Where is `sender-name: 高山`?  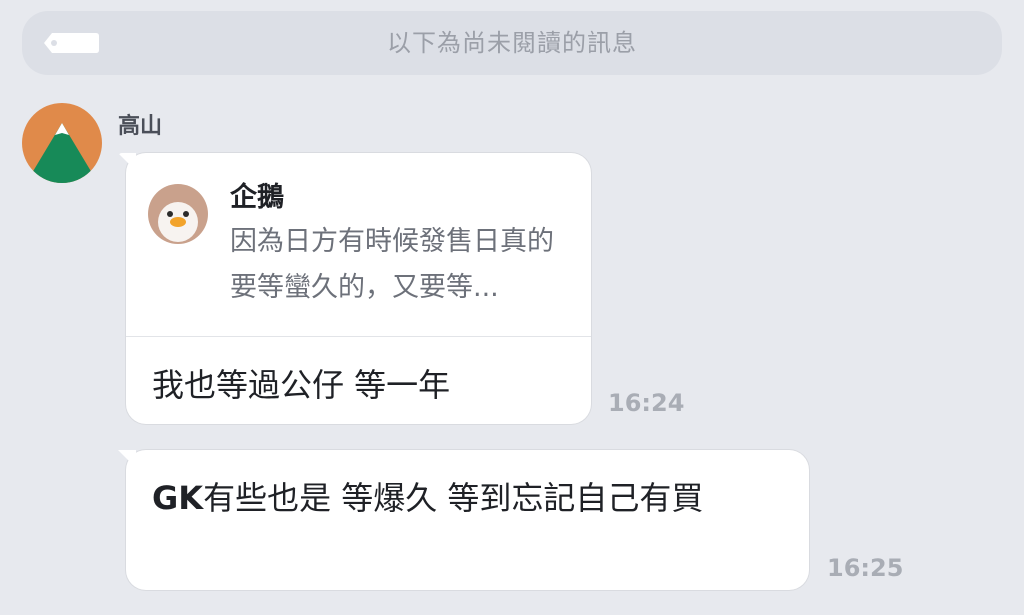 sender-name: 高山 is located at coordinates (140, 126).